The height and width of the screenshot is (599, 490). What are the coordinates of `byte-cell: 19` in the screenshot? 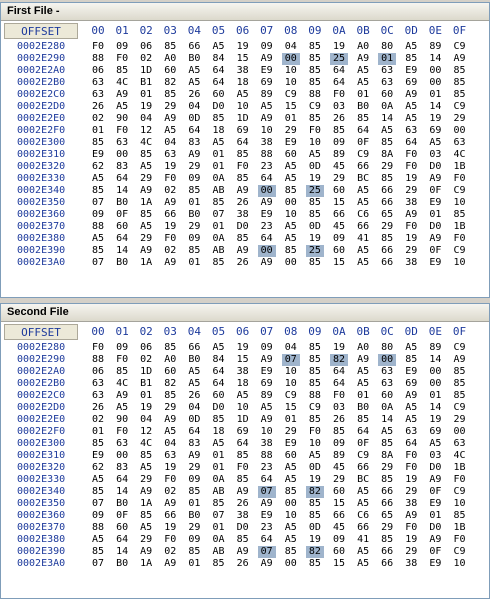 It's located at (170, 468).